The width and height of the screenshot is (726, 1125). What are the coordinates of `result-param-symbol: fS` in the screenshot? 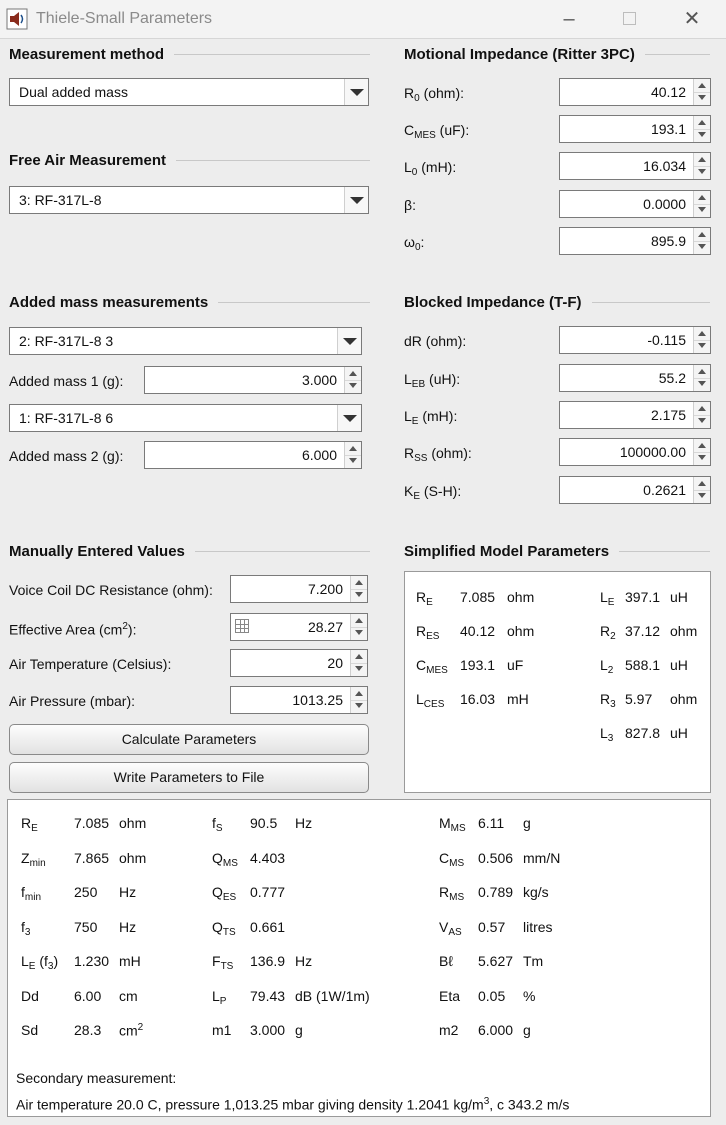 It's located at (217, 824).